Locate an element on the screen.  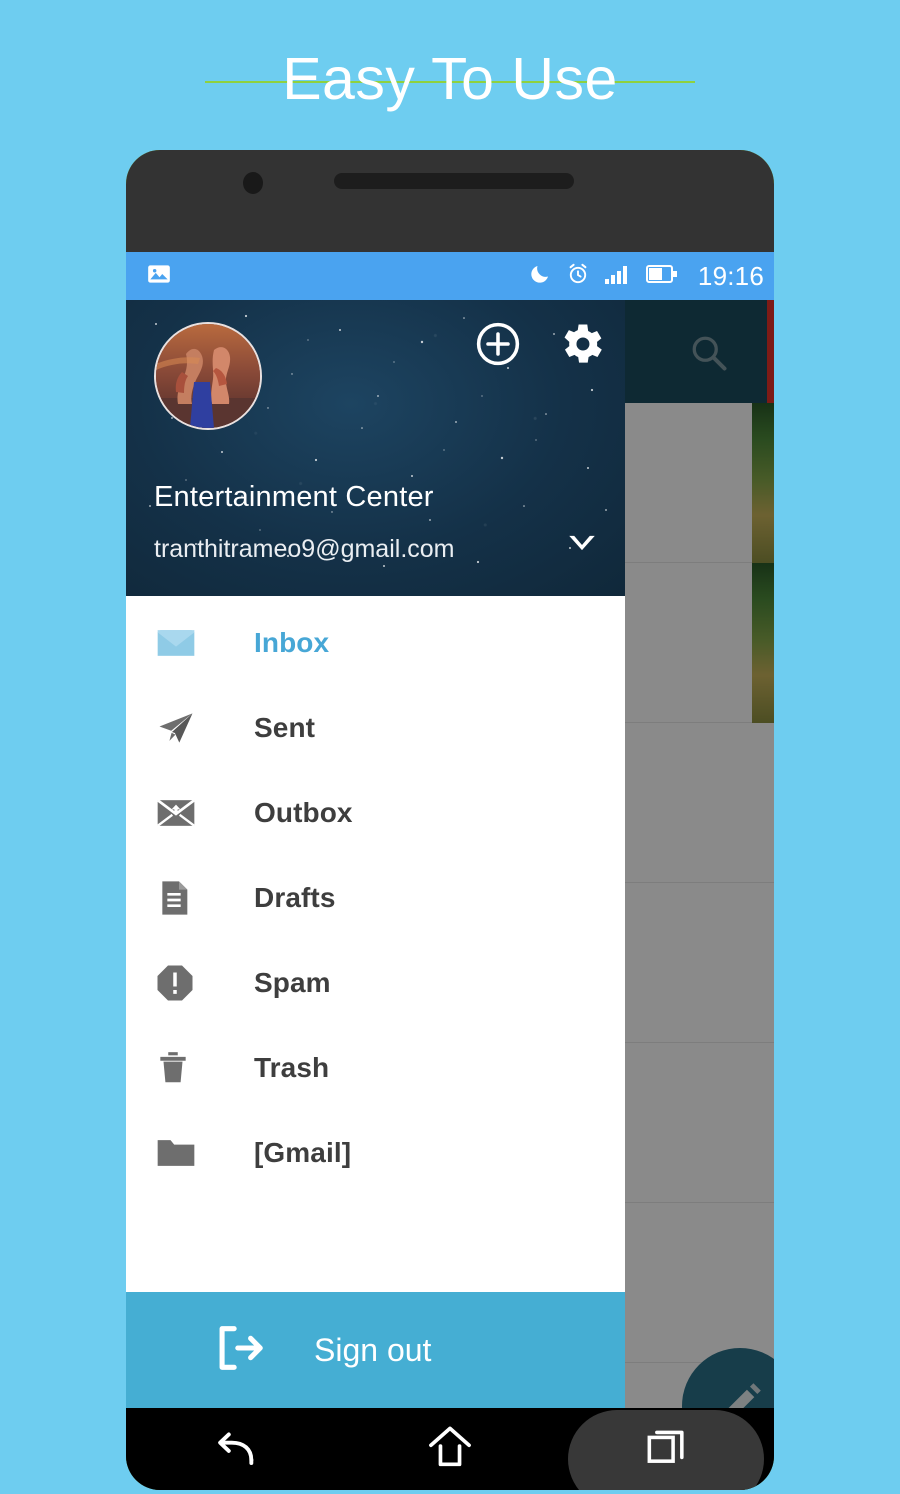
sidebar-item-trash: Trash is located at coordinates (375, 1067).